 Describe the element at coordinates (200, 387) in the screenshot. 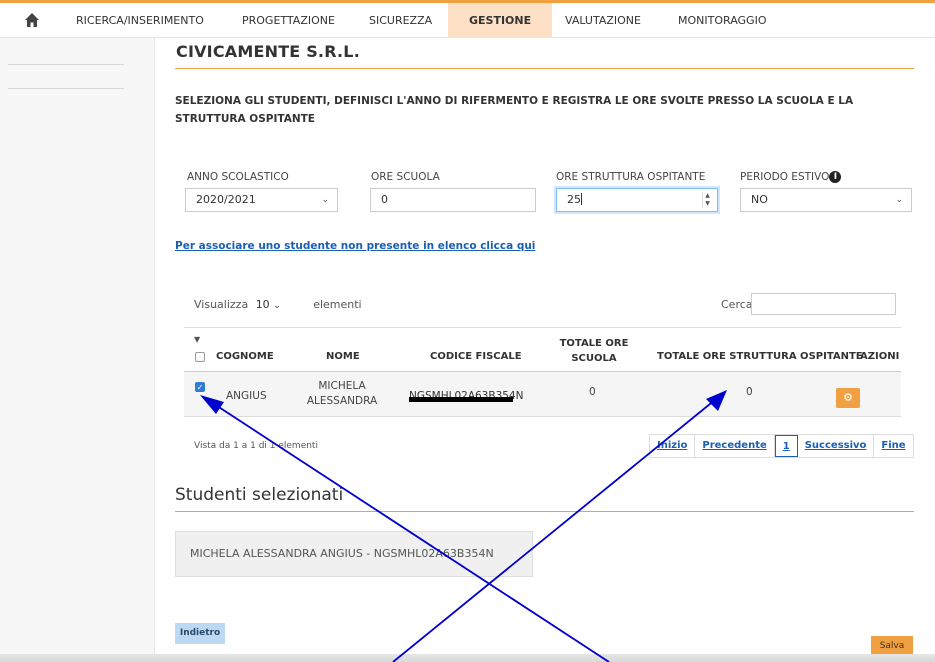

I see `row-checkbox: ✓` at that location.